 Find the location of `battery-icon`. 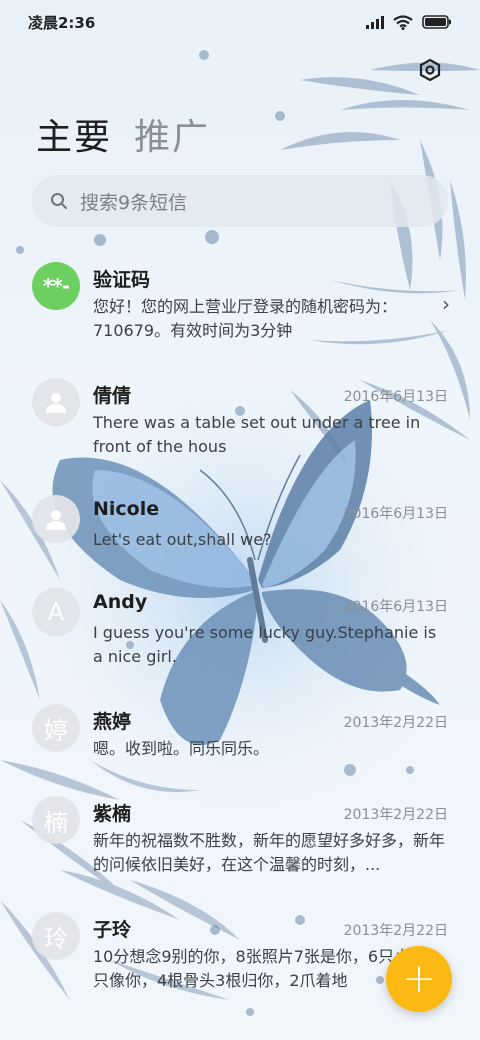

battery-icon is located at coordinates (436, 22).